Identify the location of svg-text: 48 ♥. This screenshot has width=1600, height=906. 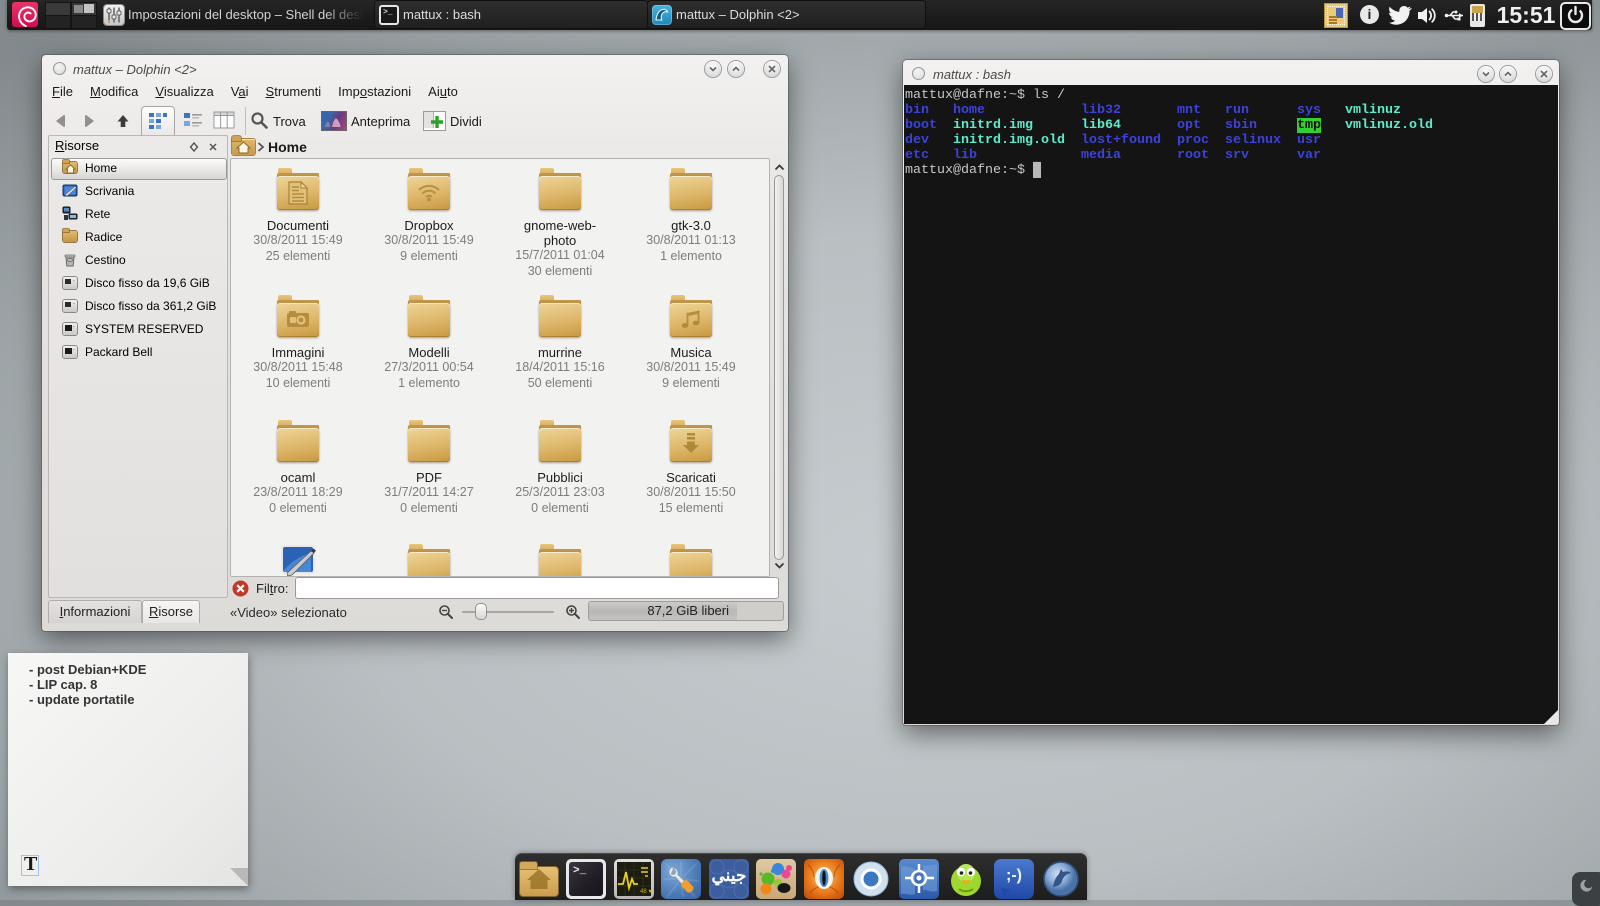
(645, 892).